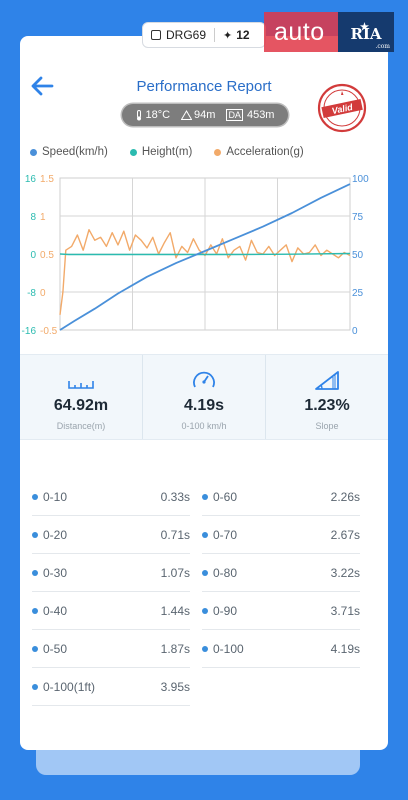 The image size is (408, 800). Describe the element at coordinates (360, 179) in the screenshot. I see `speed-axis-tick-label: 100` at that location.